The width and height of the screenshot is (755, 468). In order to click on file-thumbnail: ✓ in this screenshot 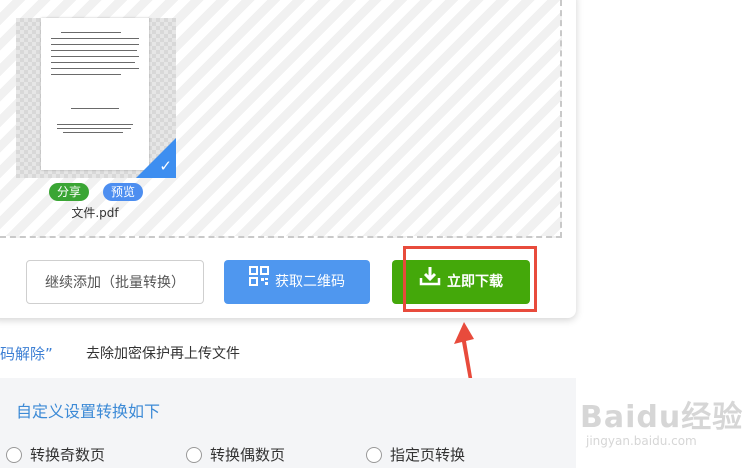, I will do `click(96, 98)`.